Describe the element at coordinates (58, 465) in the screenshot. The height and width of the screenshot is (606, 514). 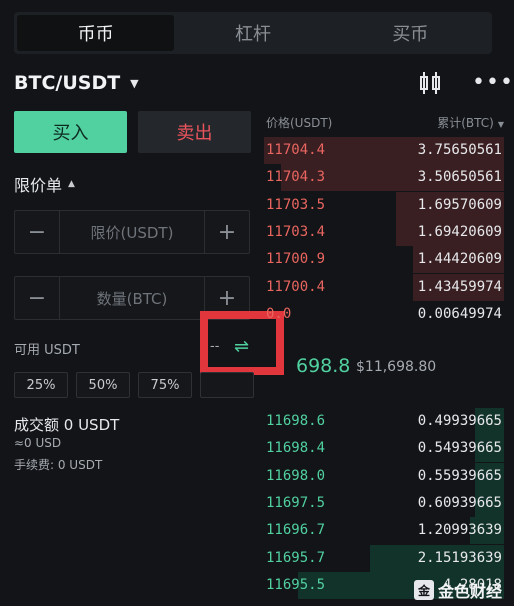
I see `fee-text: 手续费: 0 USDT` at that location.